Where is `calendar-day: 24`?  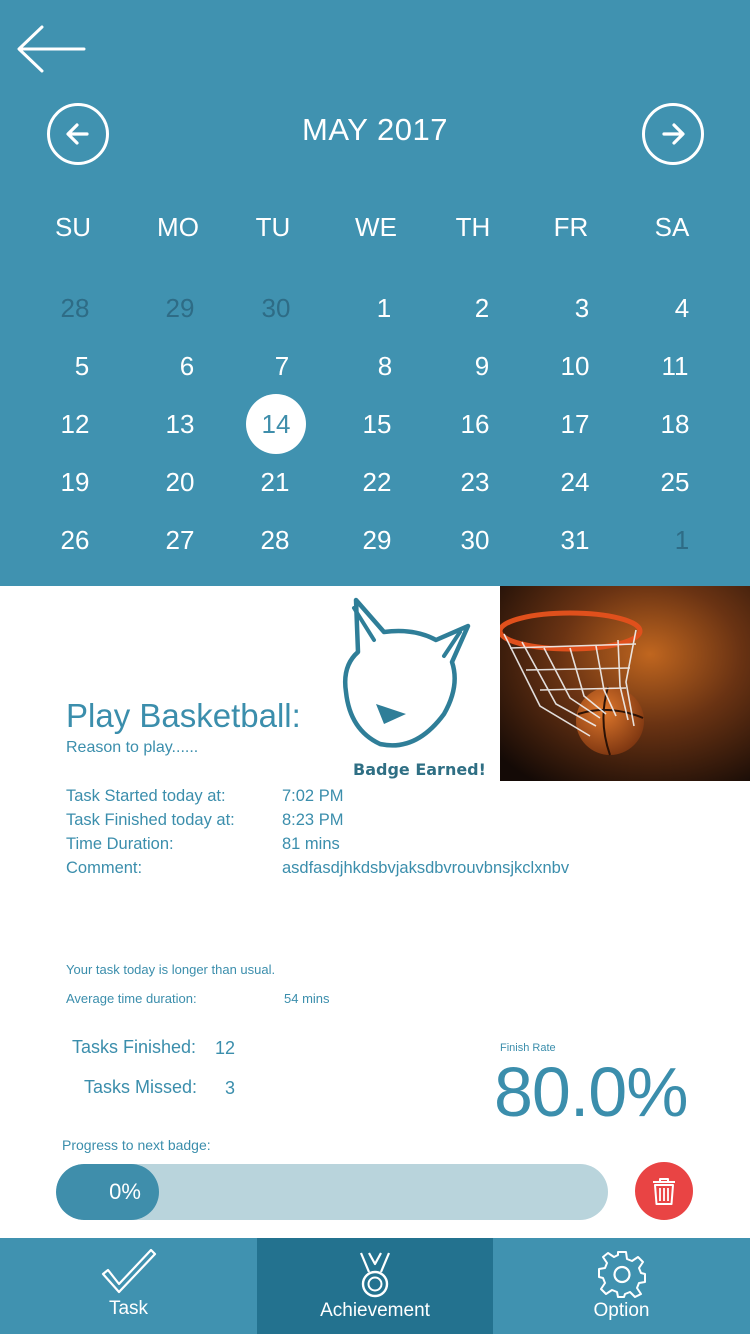
calendar-day: 24 is located at coordinates (575, 482).